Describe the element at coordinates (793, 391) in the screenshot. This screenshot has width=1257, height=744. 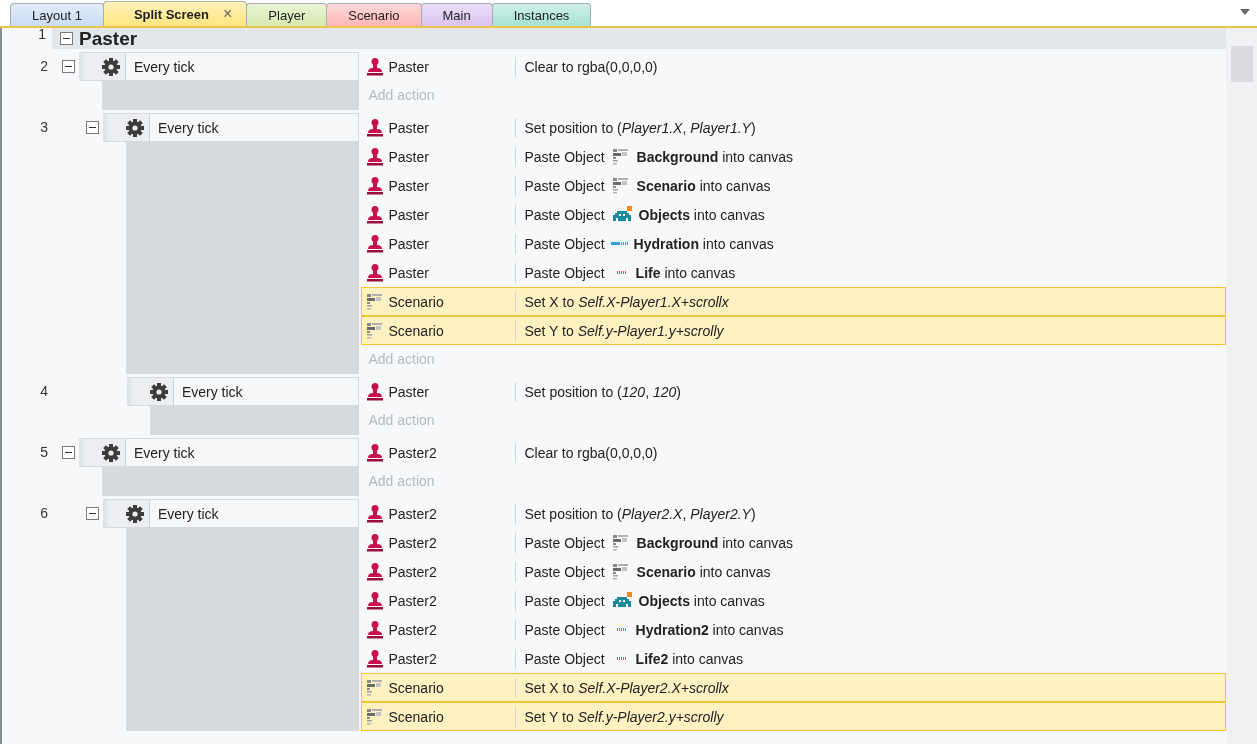
I see `action-row: Paster Set position to (120, 120)` at that location.